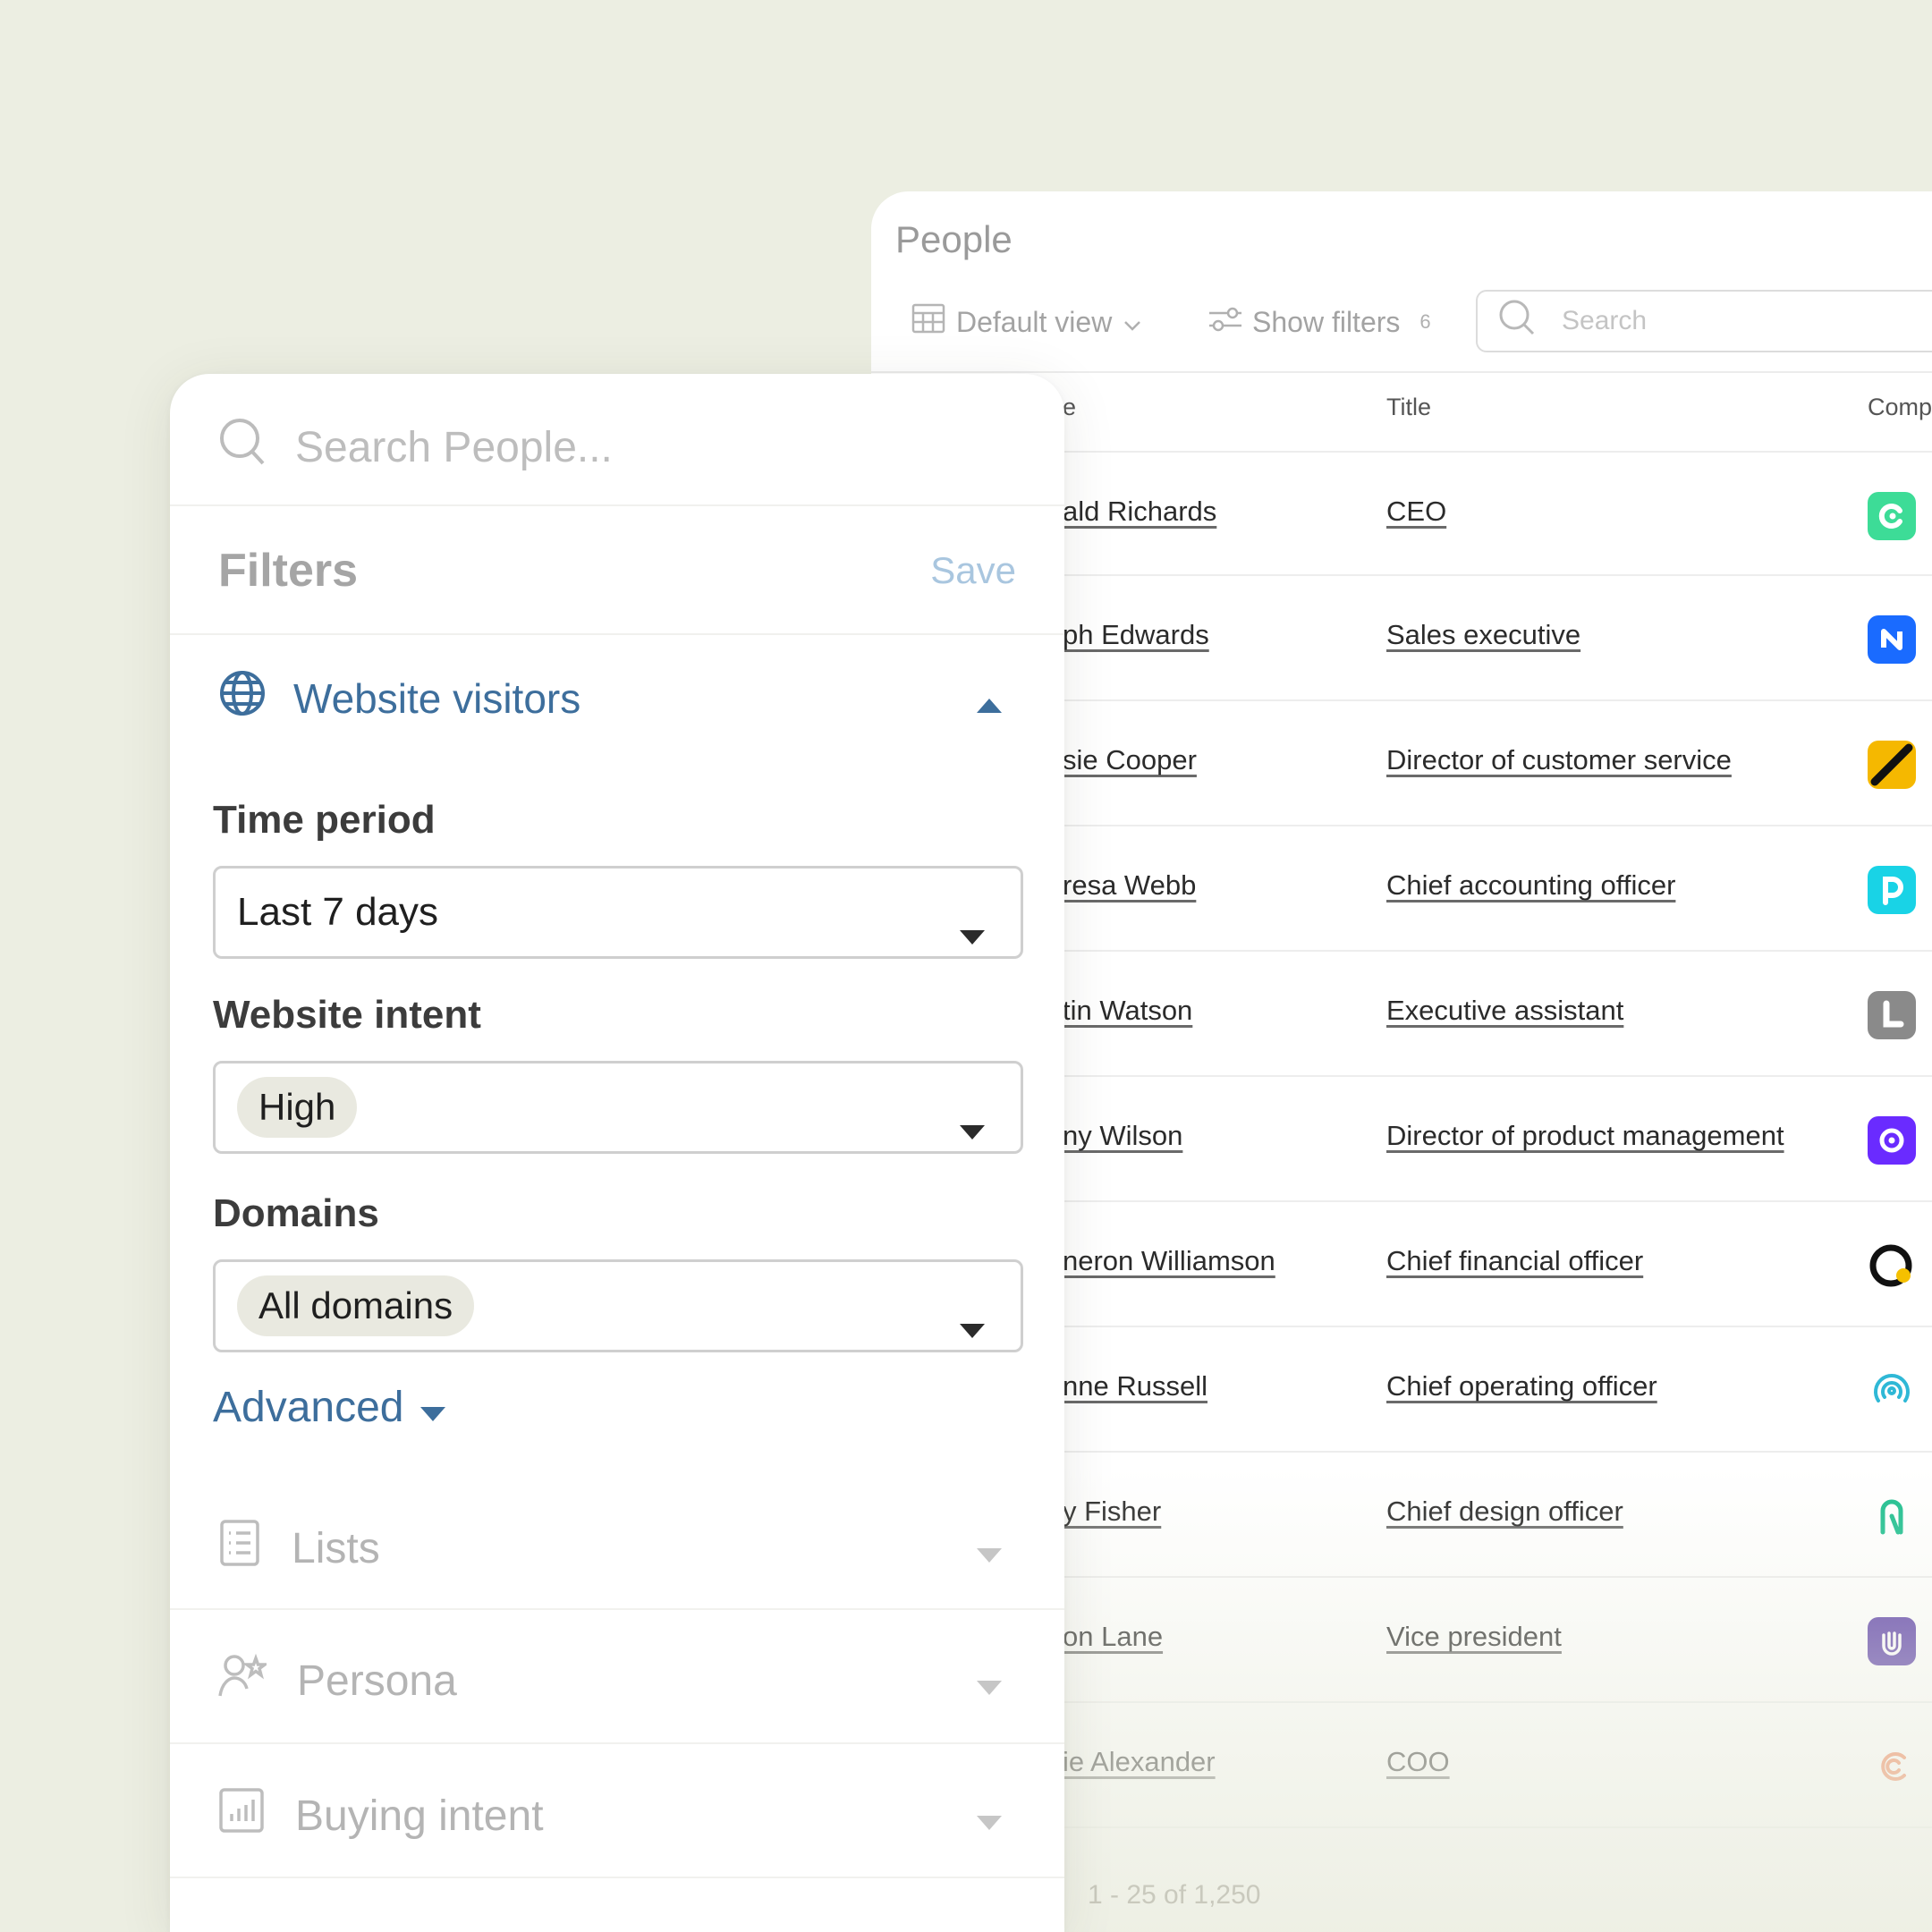 The height and width of the screenshot is (1932, 1932). Describe the element at coordinates (617, 1815) in the screenshot. I see `buying-intent-section-toggle: Buying intent` at that location.